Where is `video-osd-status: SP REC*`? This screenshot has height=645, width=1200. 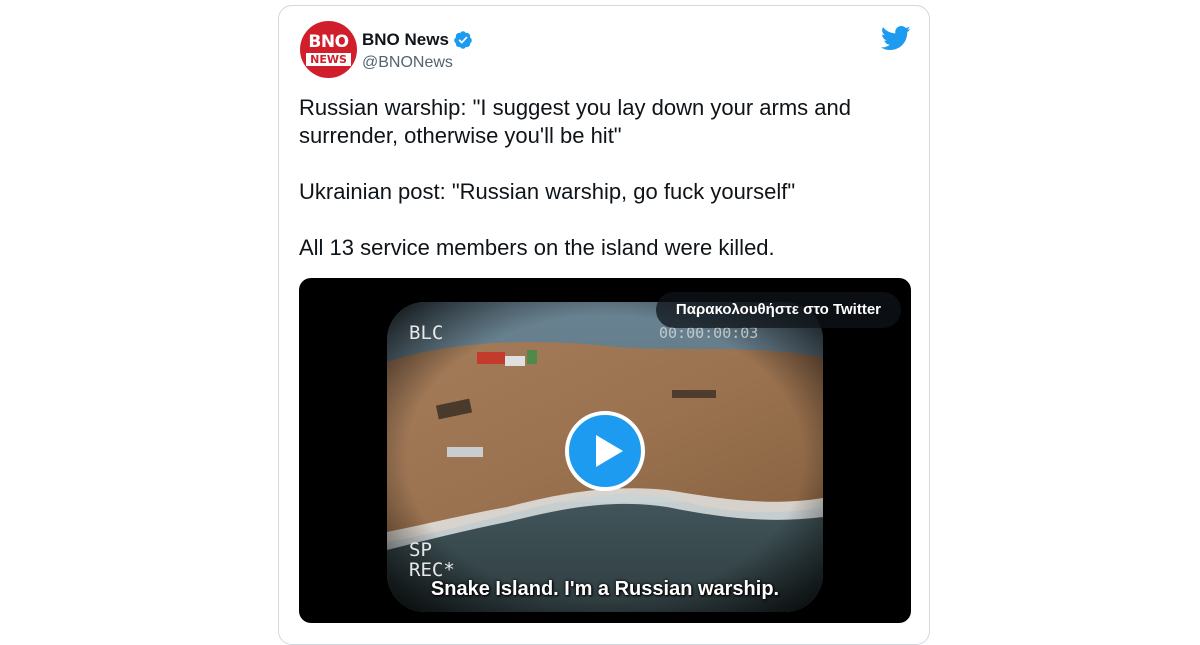
video-osd-status: SP REC* is located at coordinates (432, 560).